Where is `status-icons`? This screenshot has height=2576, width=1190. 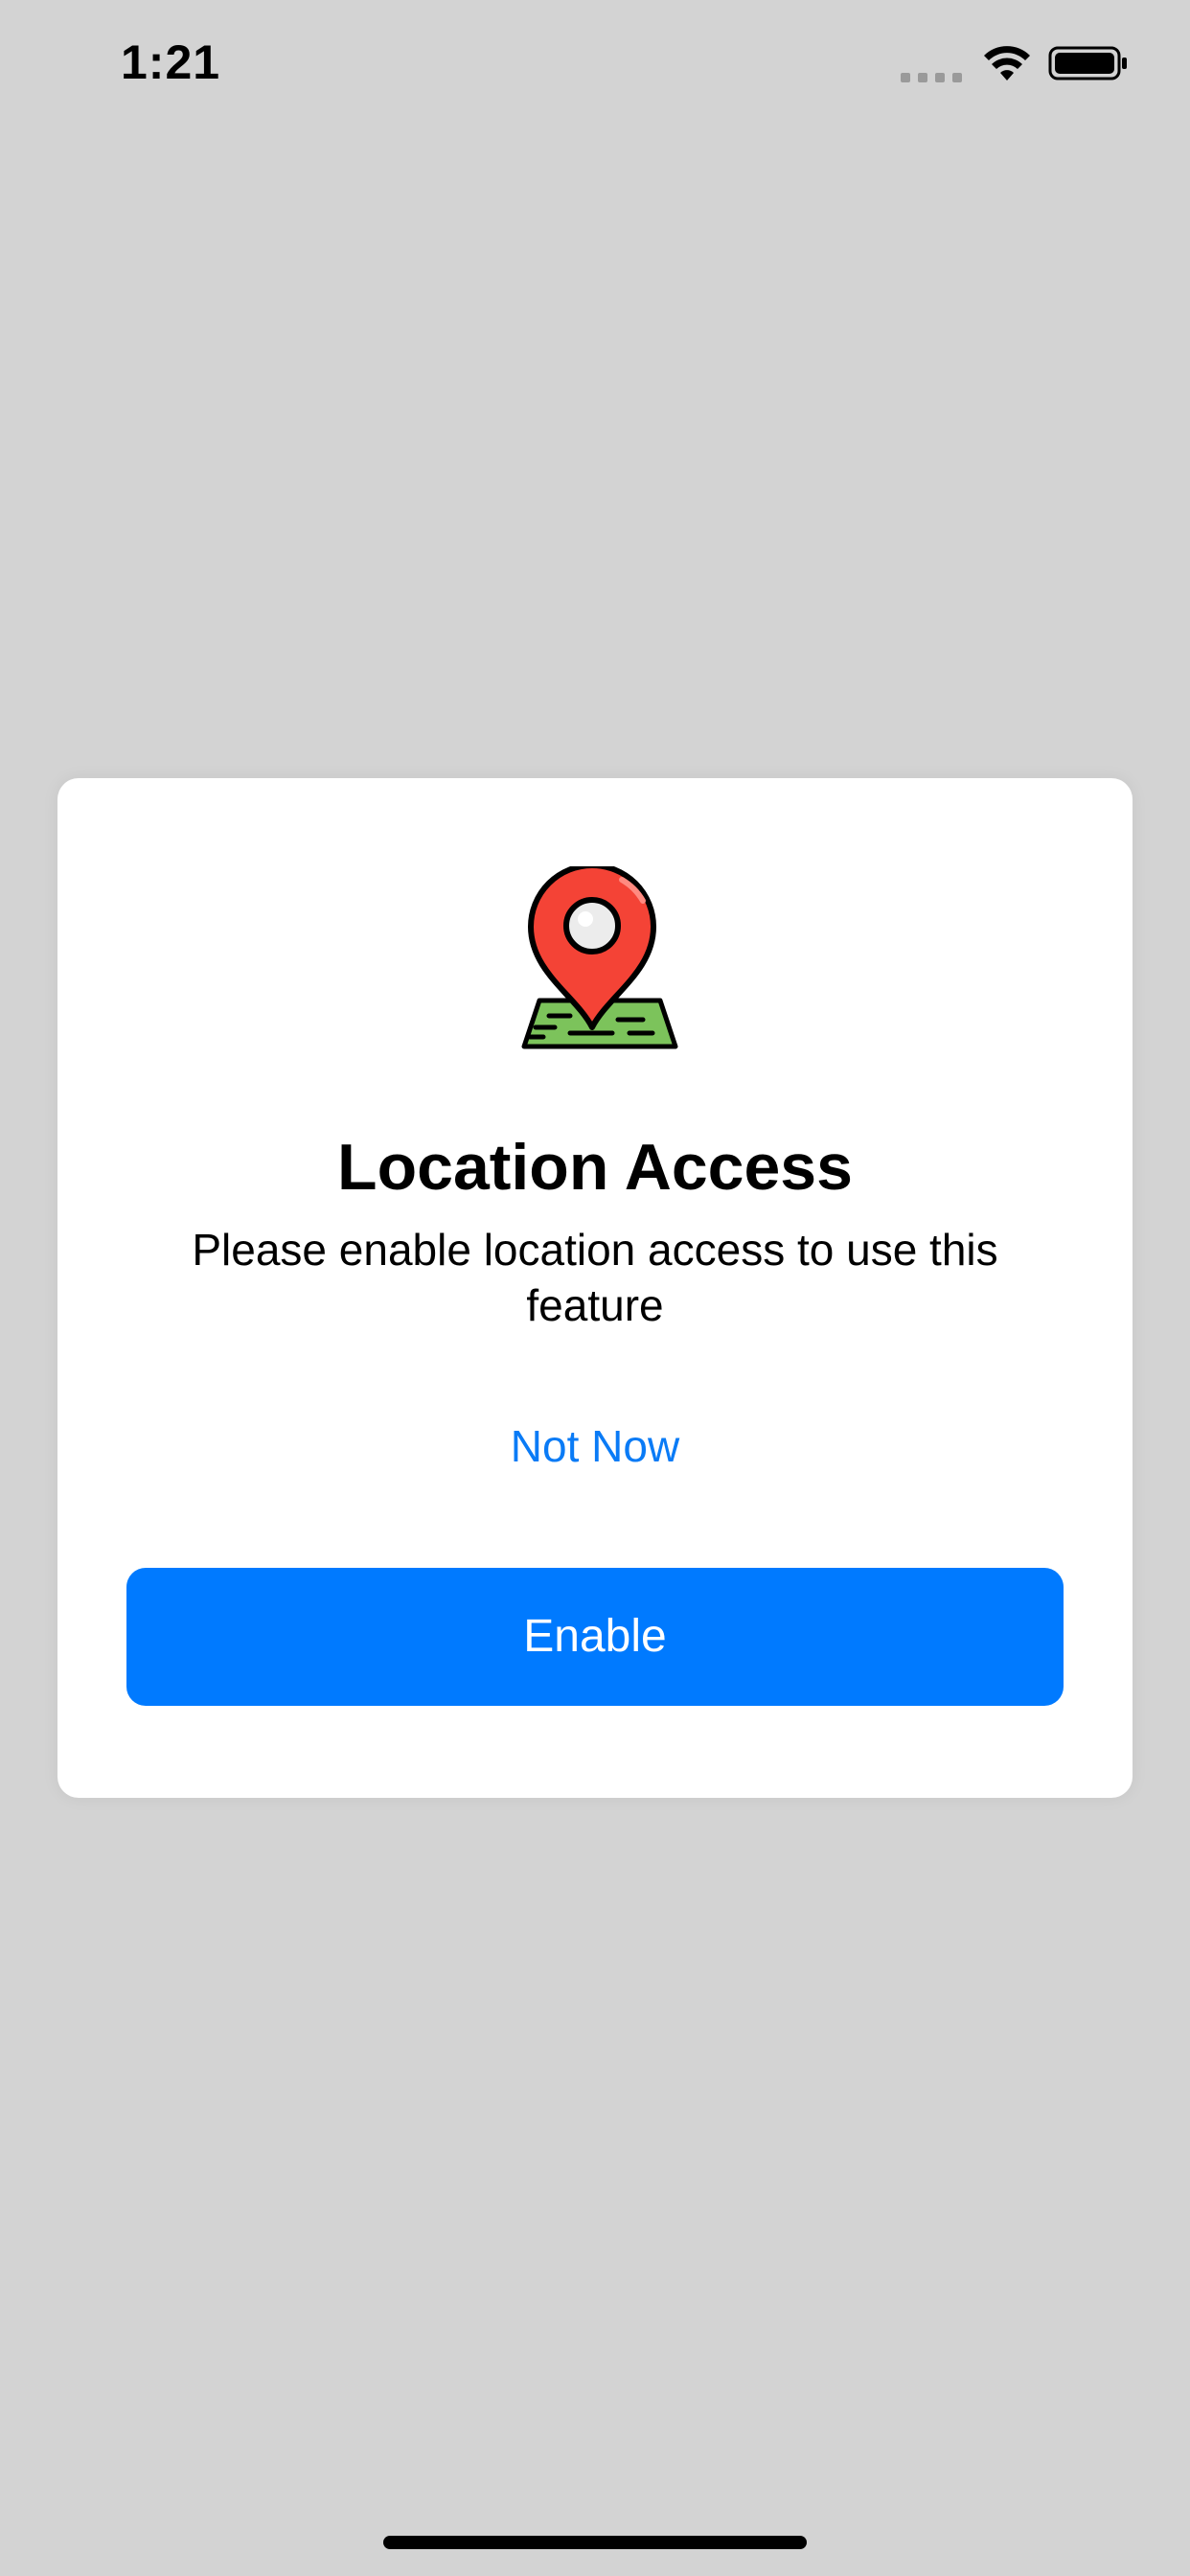 status-icons is located at coordinates (1015, 63).